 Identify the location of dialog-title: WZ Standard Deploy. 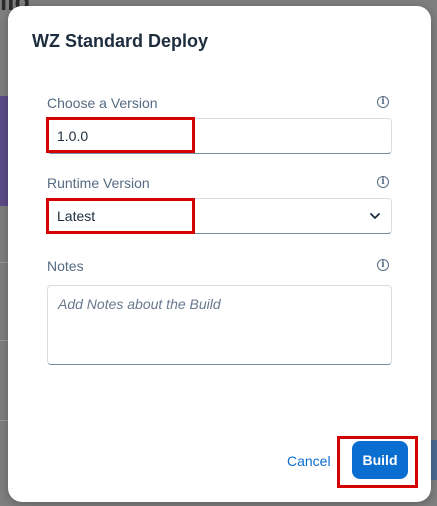
(120, 41).